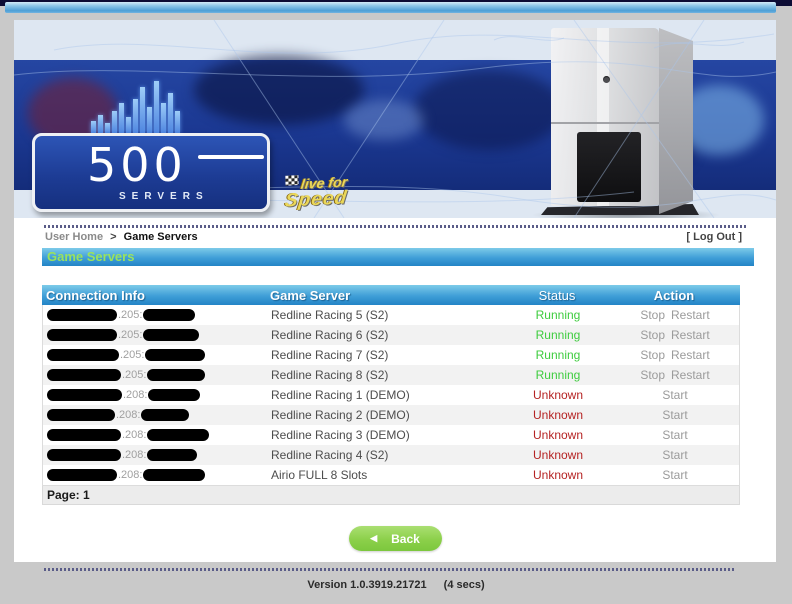 The image size is (792, 604). What do you see at coordinates (340, 435) in the screenshot?
I see `game-server-name: Redline Racing 3 (DEMO)` at bounding box center [340, 435].